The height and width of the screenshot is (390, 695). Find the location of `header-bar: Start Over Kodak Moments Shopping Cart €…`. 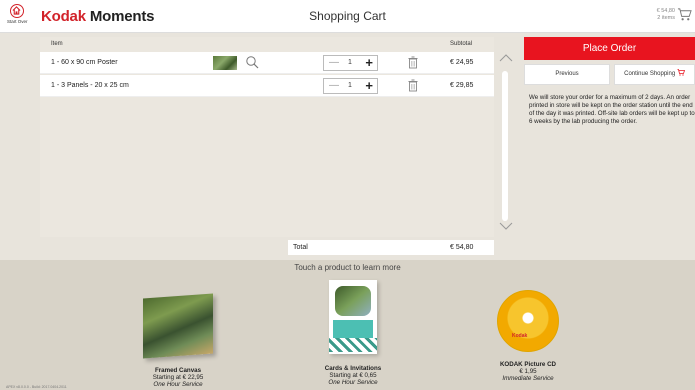

header-bar: Start Over Kodak Moments Shopping Cart €… is located at coordinates (347, 16).